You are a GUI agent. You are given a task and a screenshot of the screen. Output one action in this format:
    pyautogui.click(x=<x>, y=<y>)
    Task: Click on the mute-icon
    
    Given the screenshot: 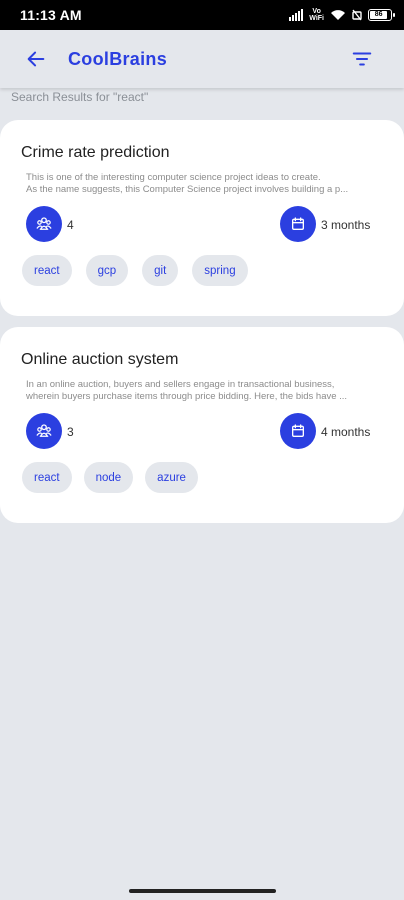 What is the action you would take?
    pyautogui.click(x=357, y=15)
    